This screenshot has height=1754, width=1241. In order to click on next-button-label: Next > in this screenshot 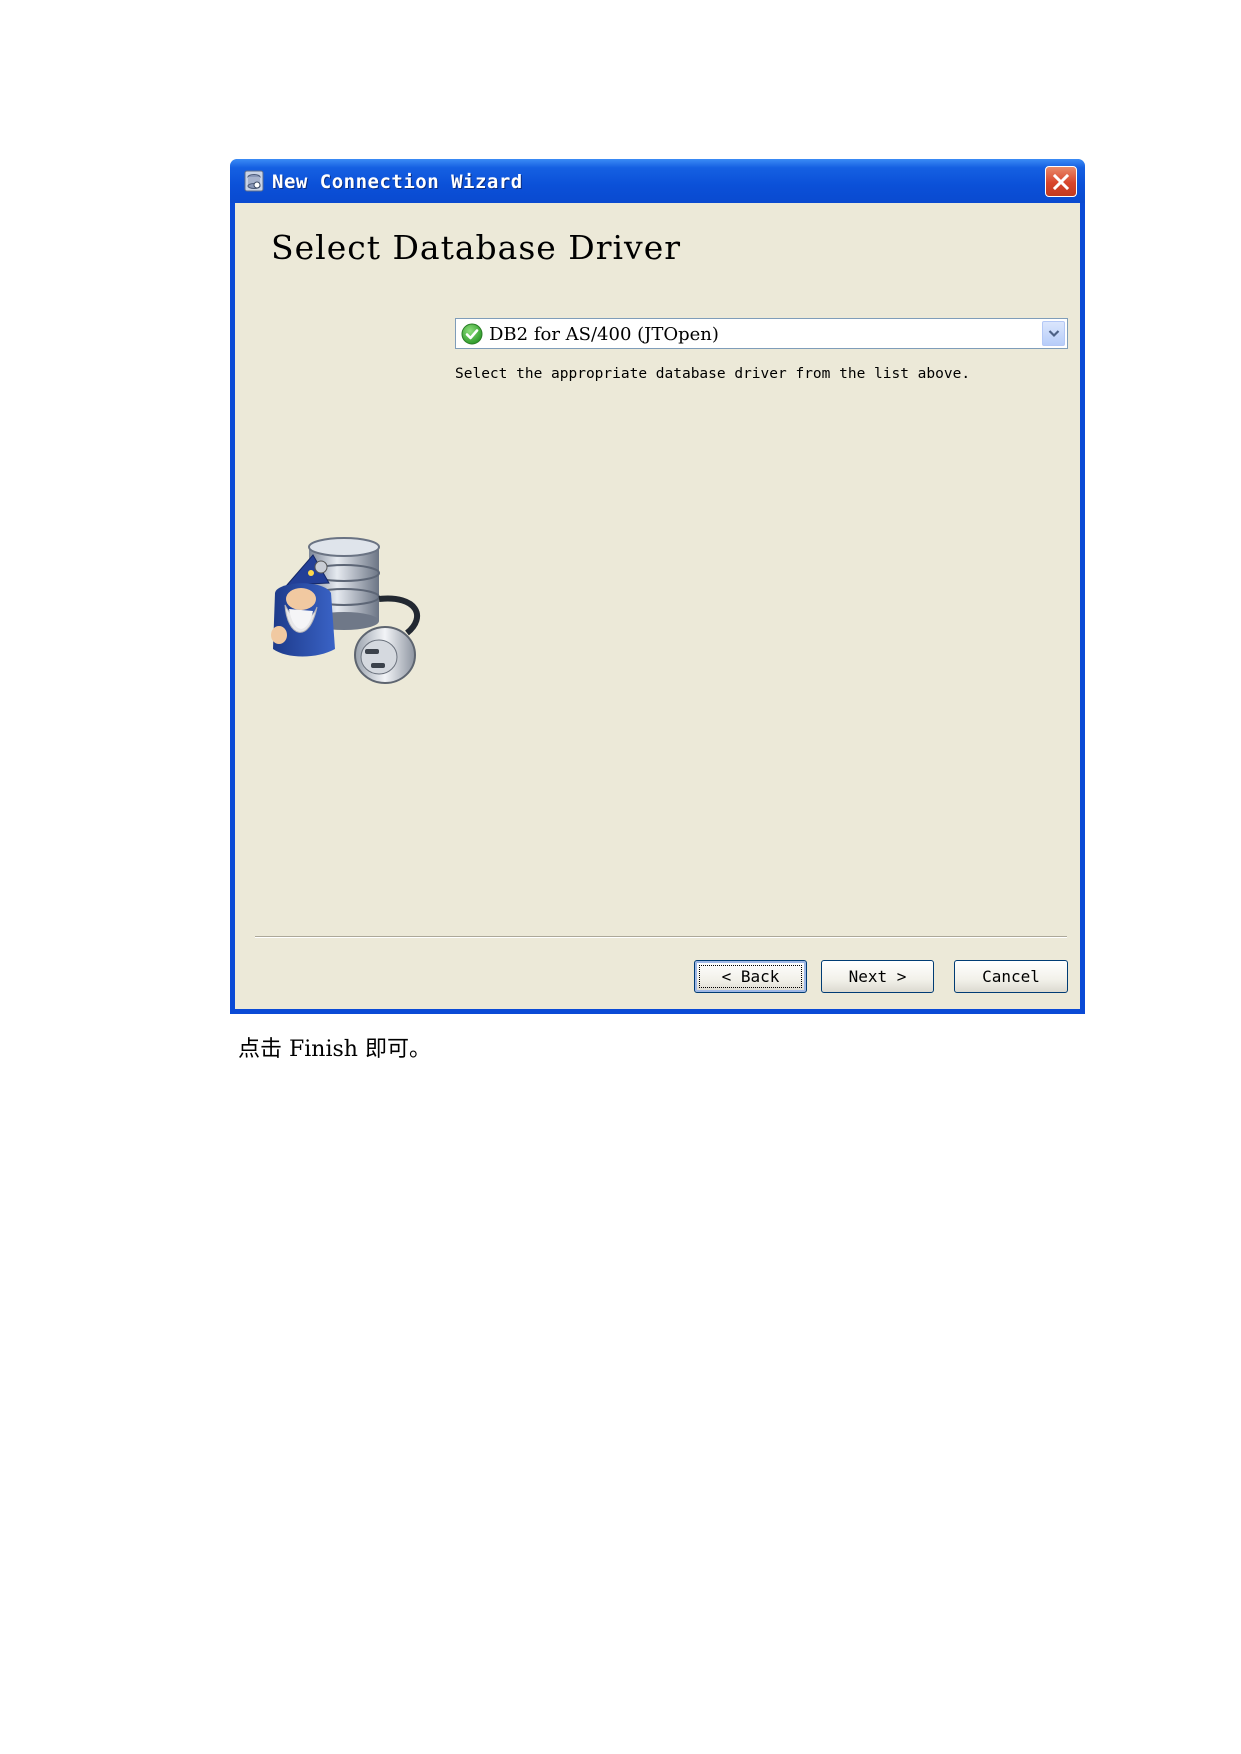, I will do `click(877, 976)`.